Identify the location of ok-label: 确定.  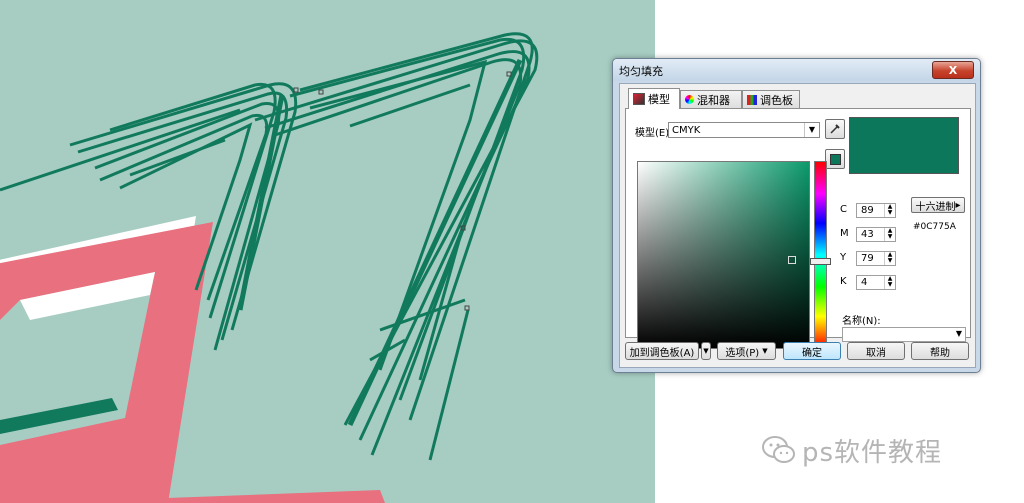
(812, 353).